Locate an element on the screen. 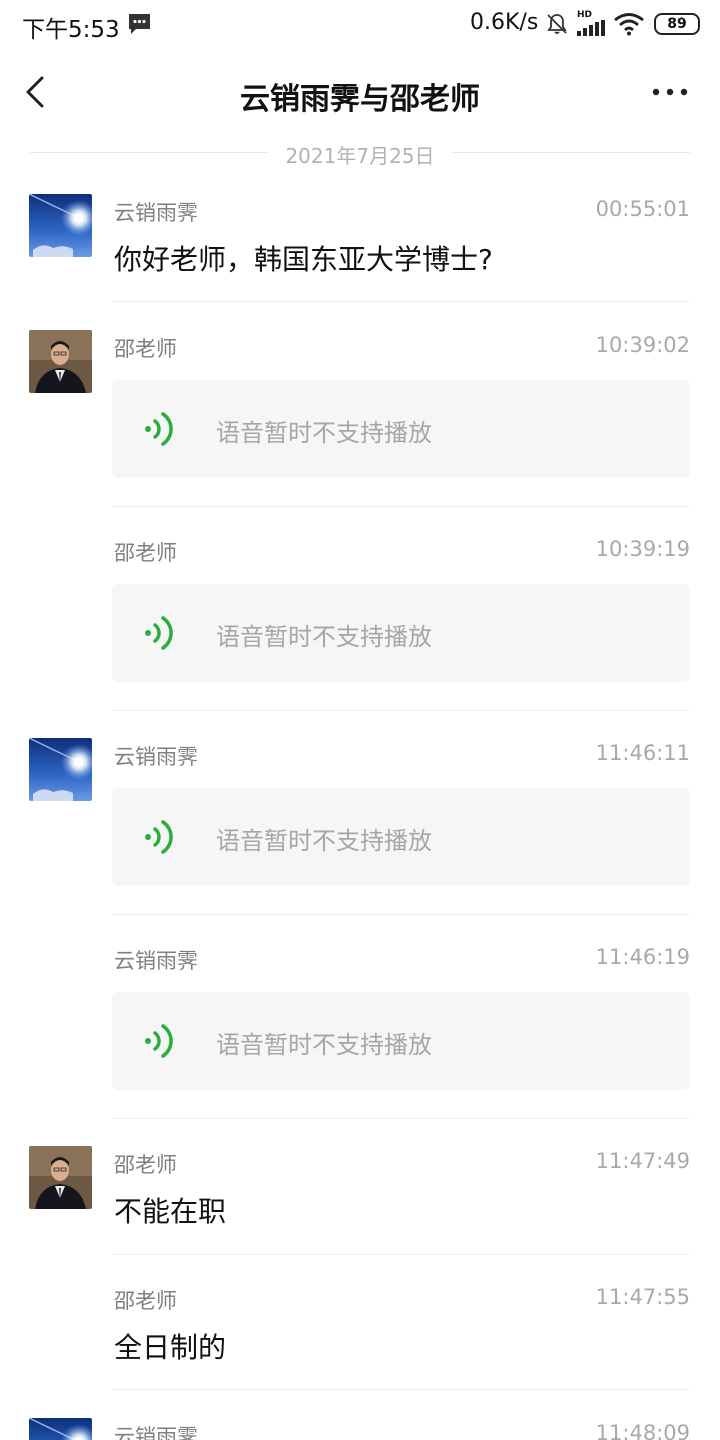 This screenshot has height=1440, width=720. bell-off-icon is located at coordinates (557, 24).